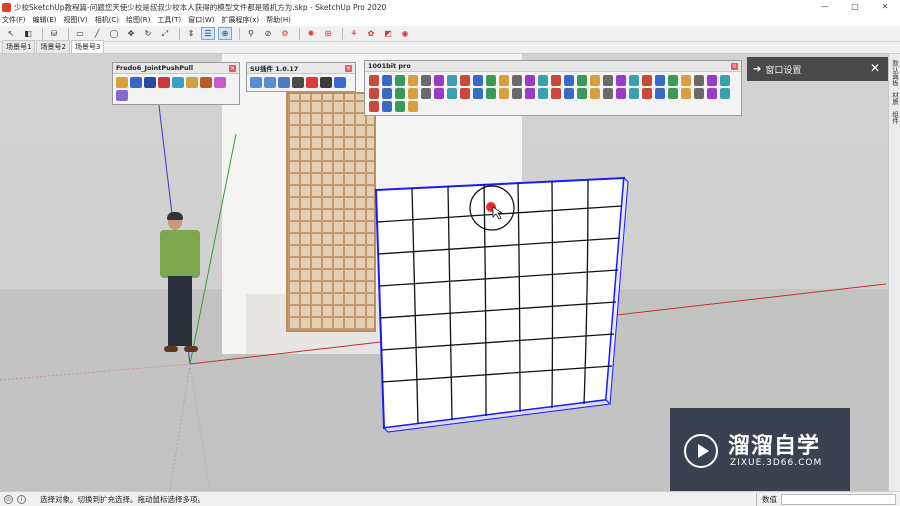 The image size is (900, 506). What do you see at coordinates (97, 33) in the screenshot?
I see `line-icon: ╱` at bounding box center [97, 33].